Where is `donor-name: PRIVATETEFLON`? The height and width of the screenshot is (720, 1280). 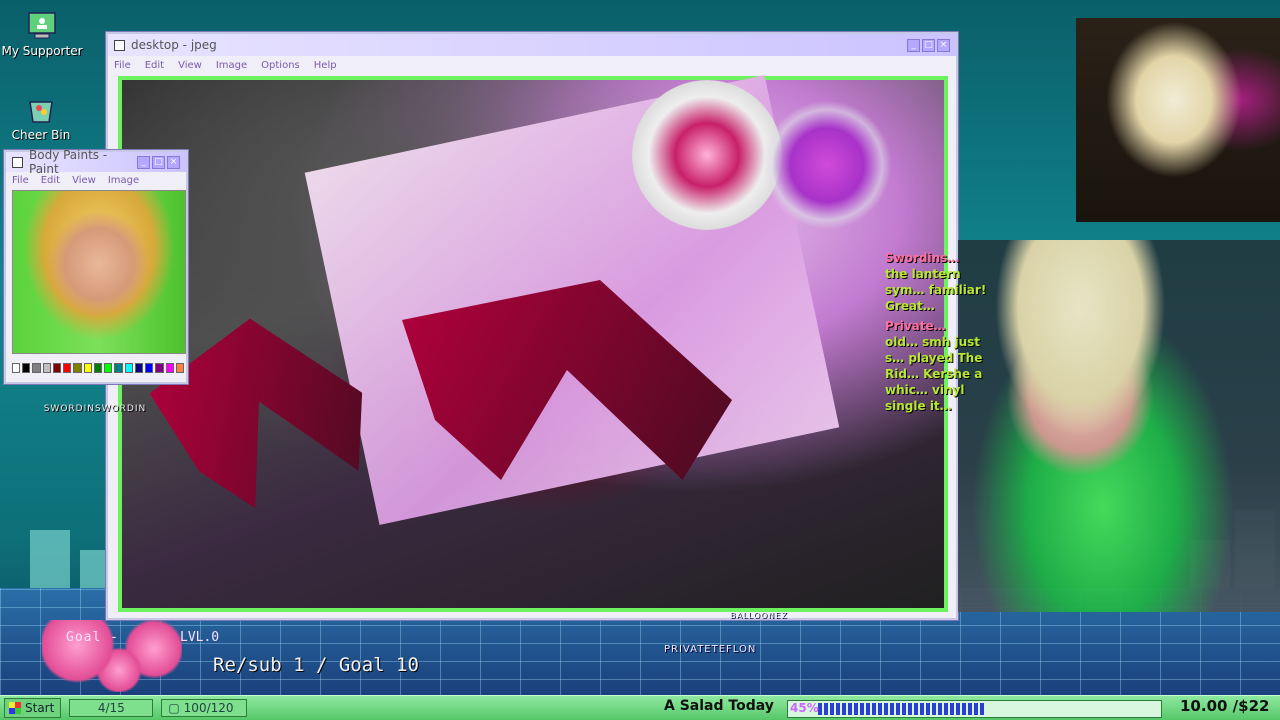
donor-name: PRIVATETEFLON is located at coordinates (710, 649).